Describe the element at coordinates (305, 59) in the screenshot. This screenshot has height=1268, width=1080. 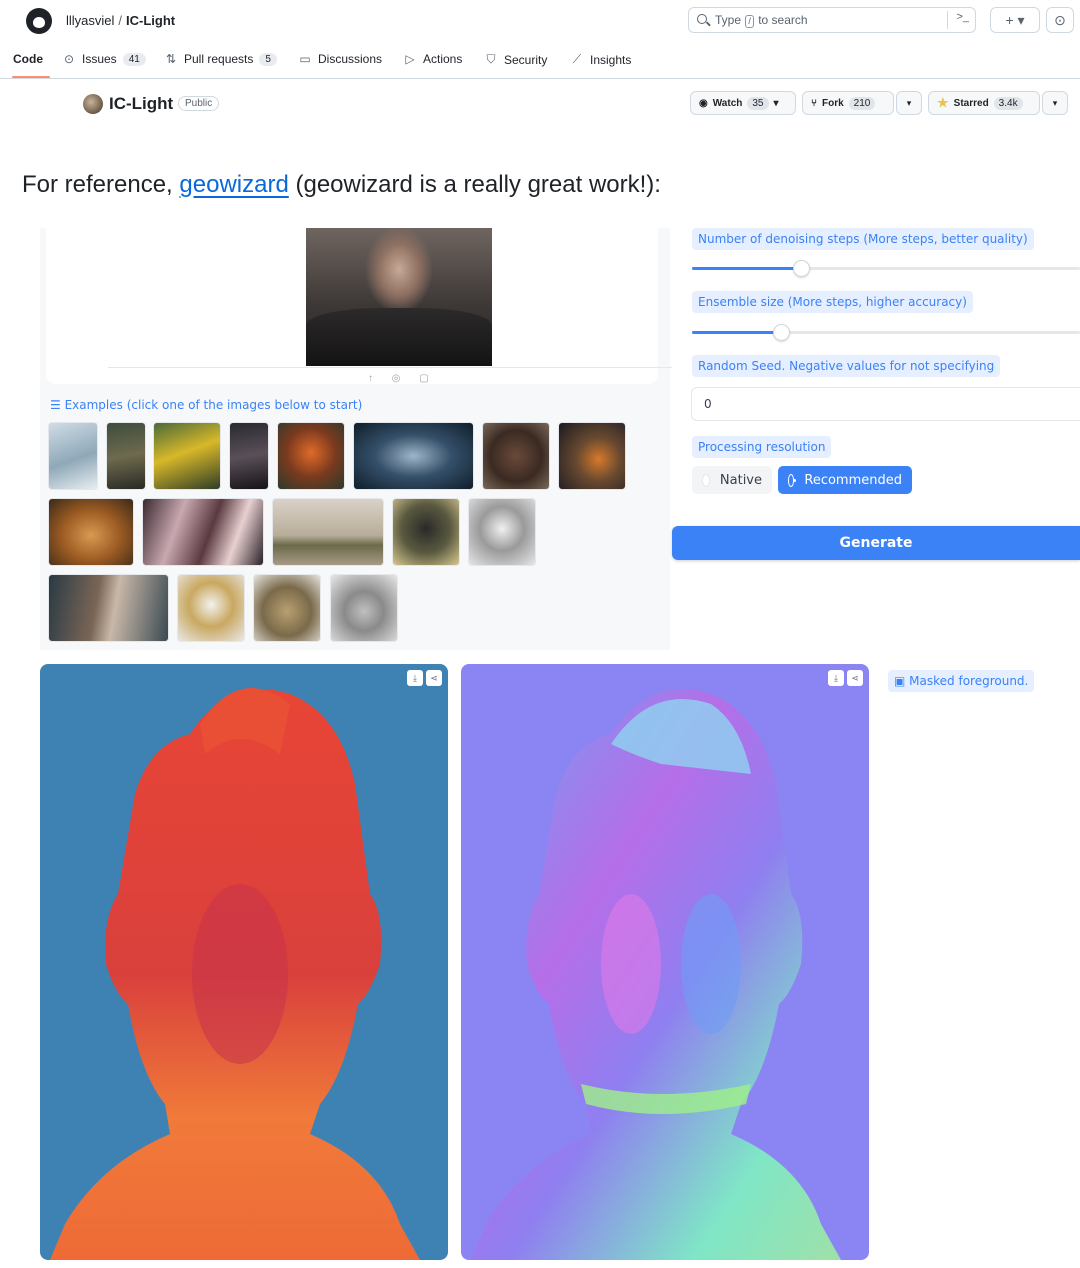
I see `discussion-icon: ▭` at that location.